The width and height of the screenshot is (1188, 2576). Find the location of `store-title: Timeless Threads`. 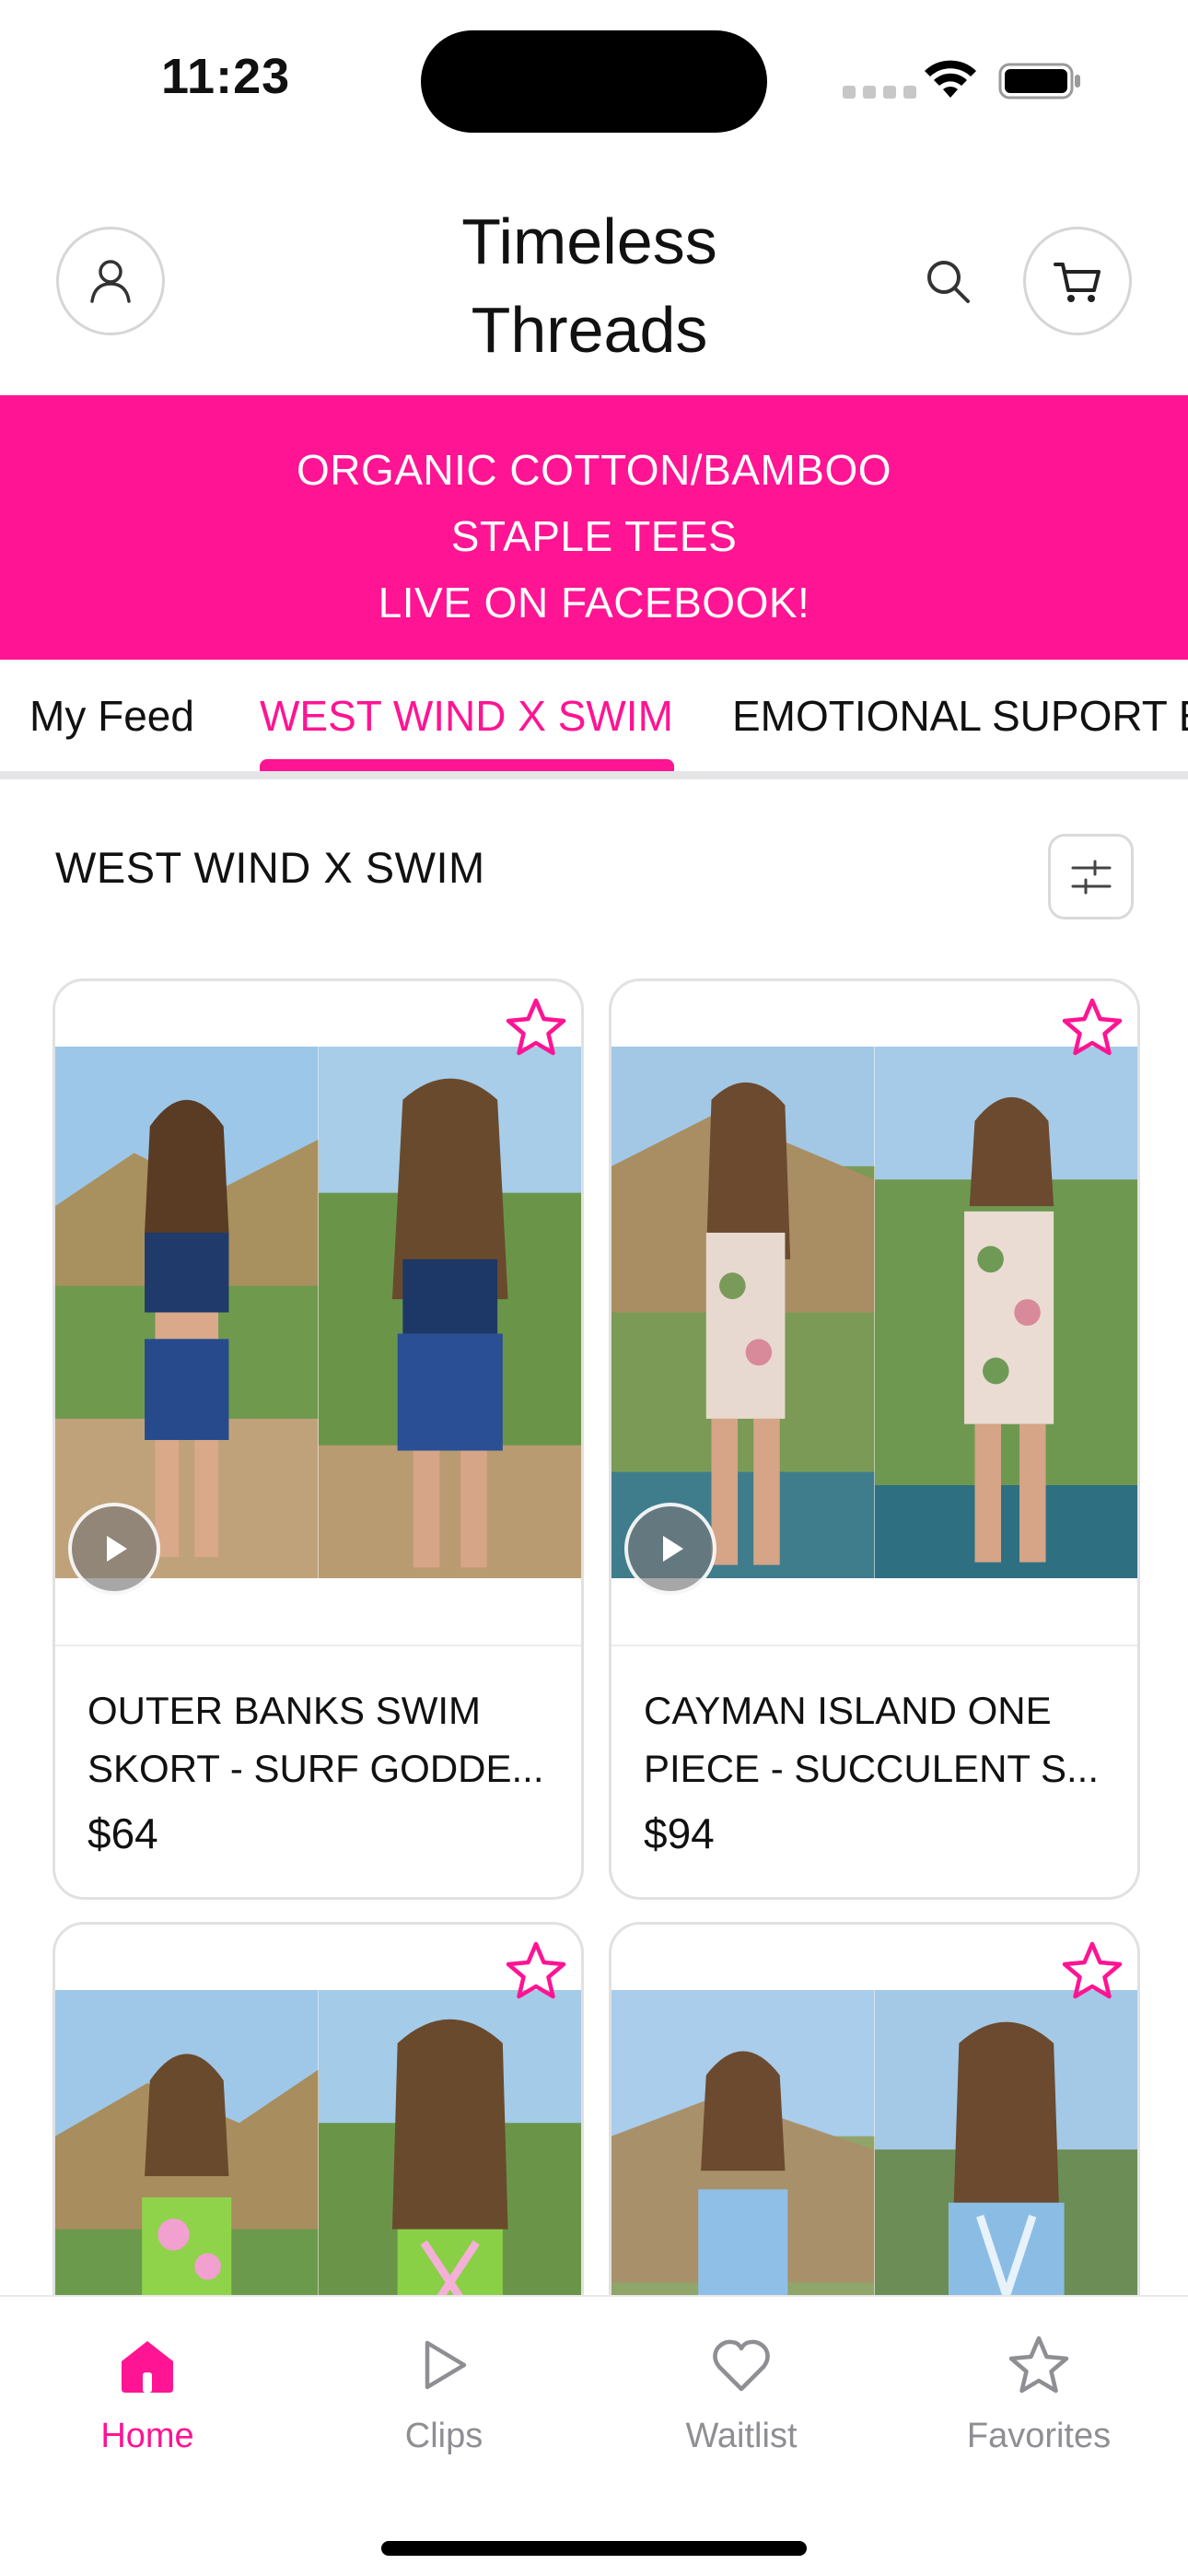

store-title: Timeless Threads is located at coordinates (589, 285).